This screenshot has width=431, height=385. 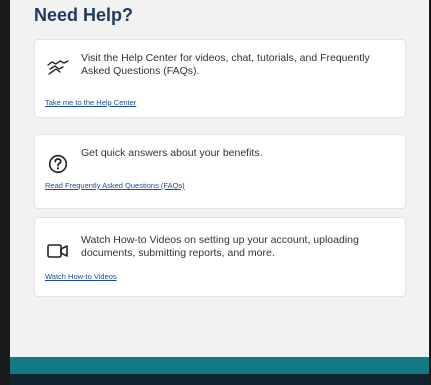 What do you see at coordinates (58, 67) in the screenshot?
I see `handshake-icon` at bounding box center [58, 67].